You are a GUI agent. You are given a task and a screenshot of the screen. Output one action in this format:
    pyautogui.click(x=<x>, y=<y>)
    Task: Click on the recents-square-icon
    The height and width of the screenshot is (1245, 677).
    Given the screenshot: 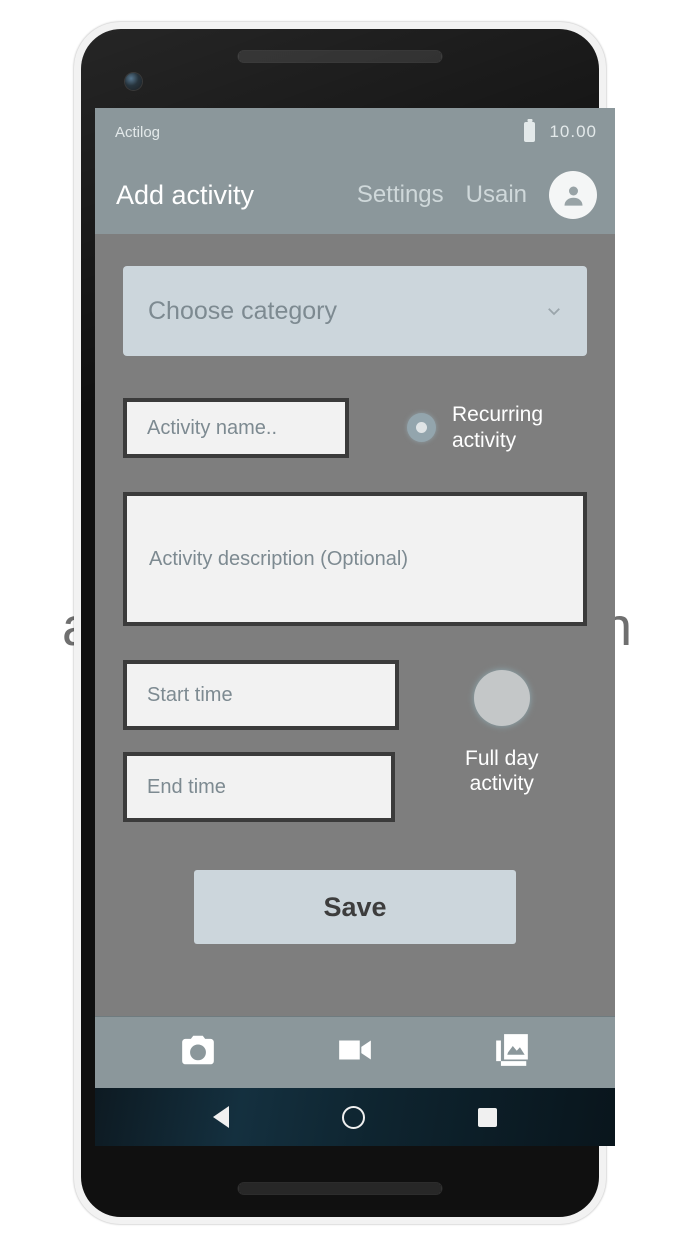 What is the action you would take?
    pyautogui.click(x=487, y=1117)
    